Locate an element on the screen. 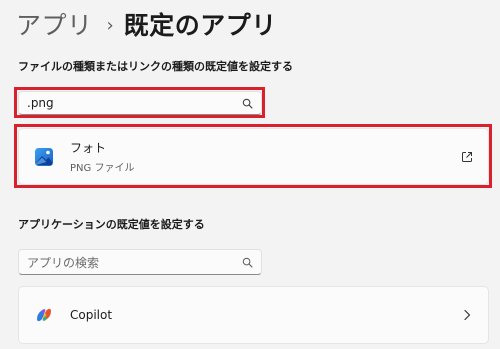  copilot-app-icon is located at coordinates (44, 315).